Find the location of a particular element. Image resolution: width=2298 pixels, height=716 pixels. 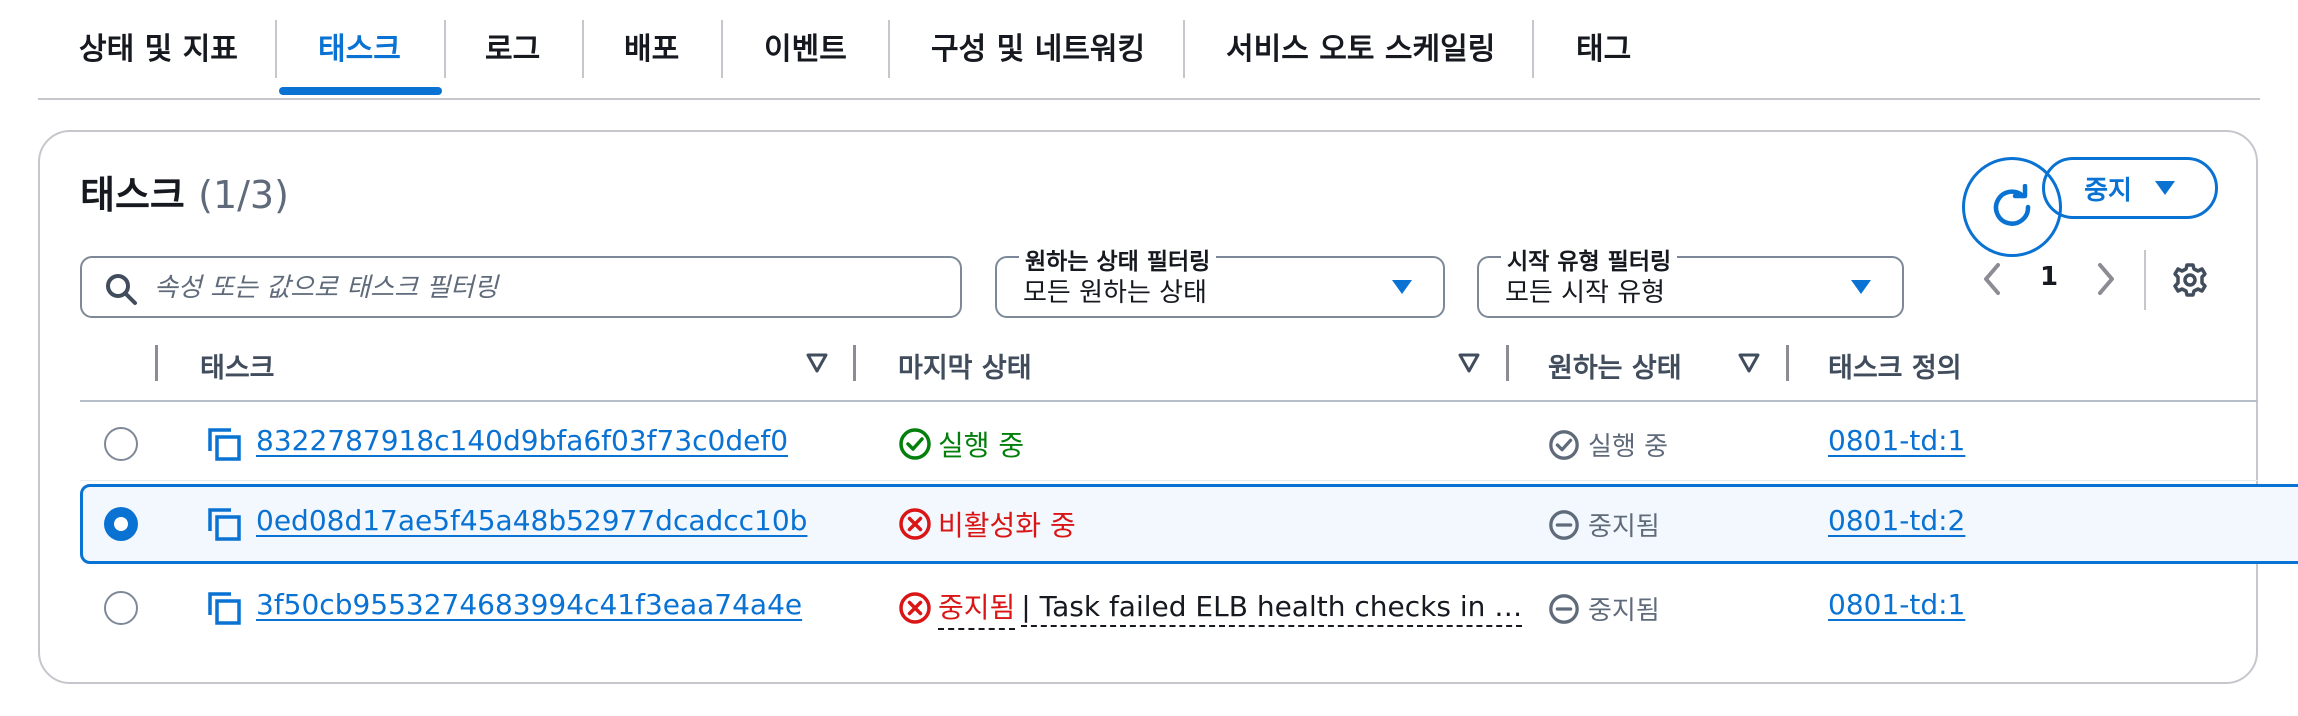

active-tab-indicator is located at coordinates (360, 91).